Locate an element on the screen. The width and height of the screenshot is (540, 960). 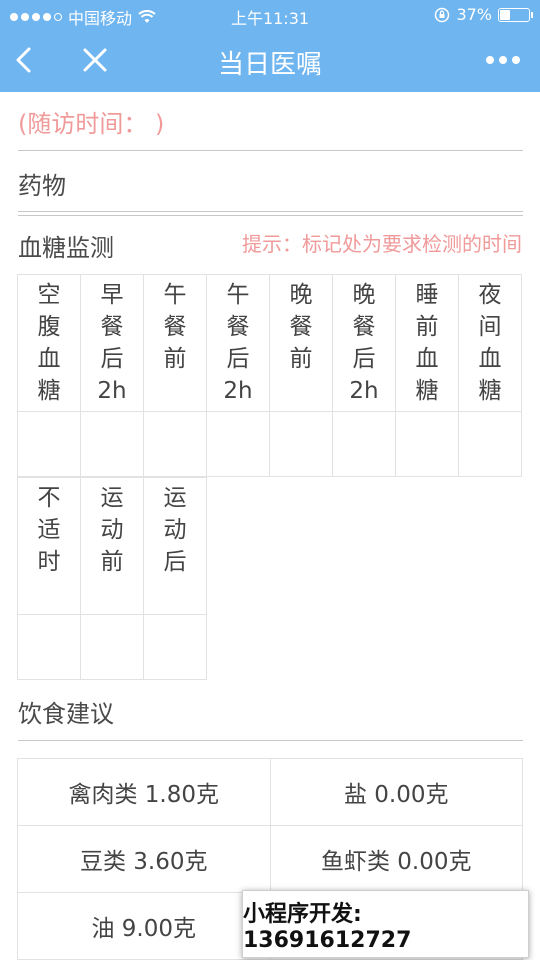
glucose-slot: 午餐前 is located at coordinates (175, 343).